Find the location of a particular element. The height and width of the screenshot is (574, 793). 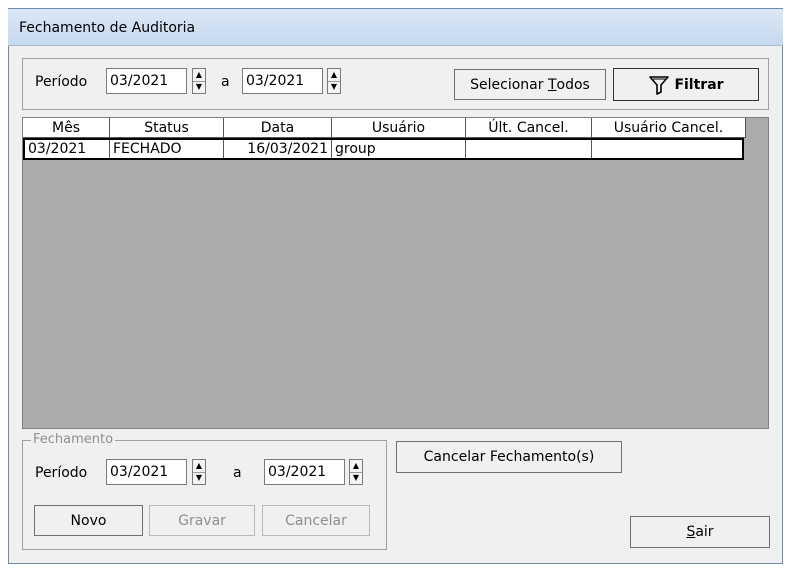

column-header-usuario-cancel: Usuário Cancel. is located at coordinates (669, 128).